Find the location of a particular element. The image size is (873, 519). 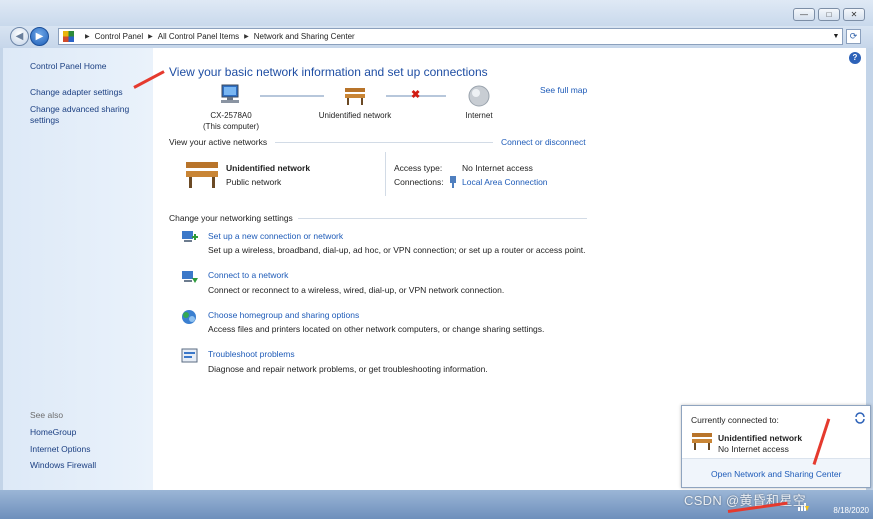

close-button: ✕ is located at coordinates (854, 14).